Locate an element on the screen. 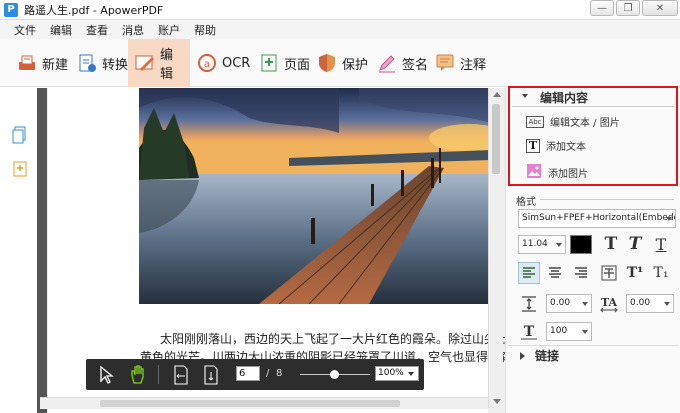 The width and height of the screenshot is (680, 413). link-section-header: 链接 is located at coordinates (593, 355).